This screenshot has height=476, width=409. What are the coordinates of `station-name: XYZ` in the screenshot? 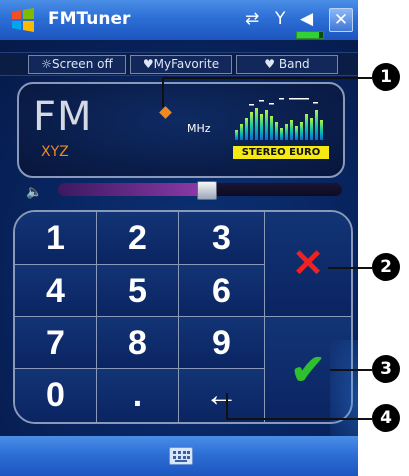 It's located at (55, 152).